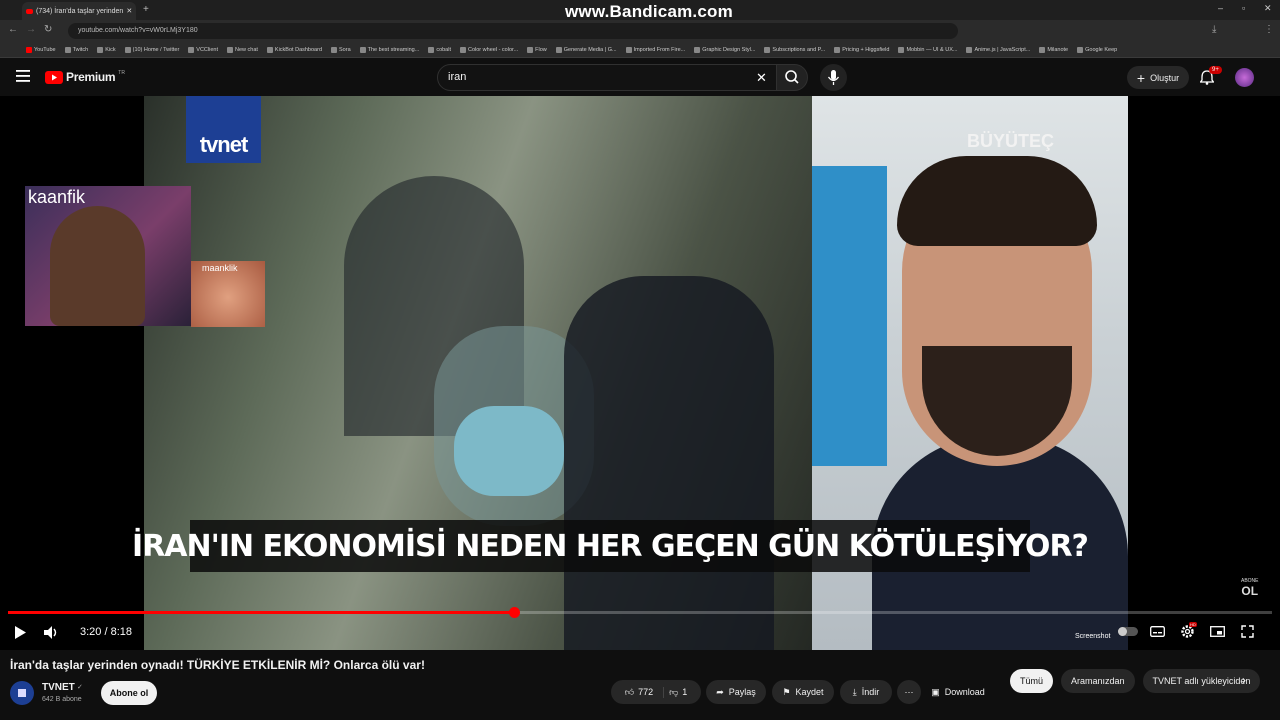 The image size is (1280, 720). What do you see at coordinates (121, 73) in the screenshot?
I see `region-code: TR` at bounding box center [121, 73].